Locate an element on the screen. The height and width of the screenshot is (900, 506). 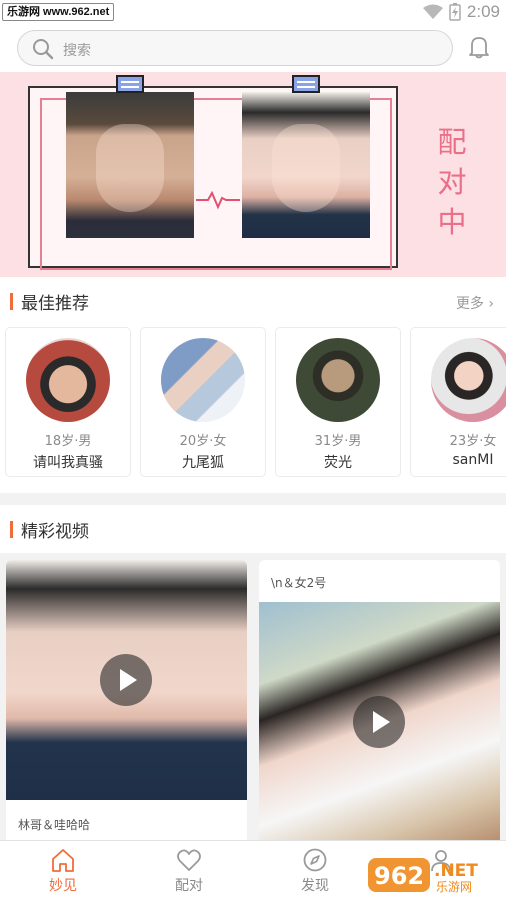
video-card: \n＆女2号 is located at coordinates (379, 700).